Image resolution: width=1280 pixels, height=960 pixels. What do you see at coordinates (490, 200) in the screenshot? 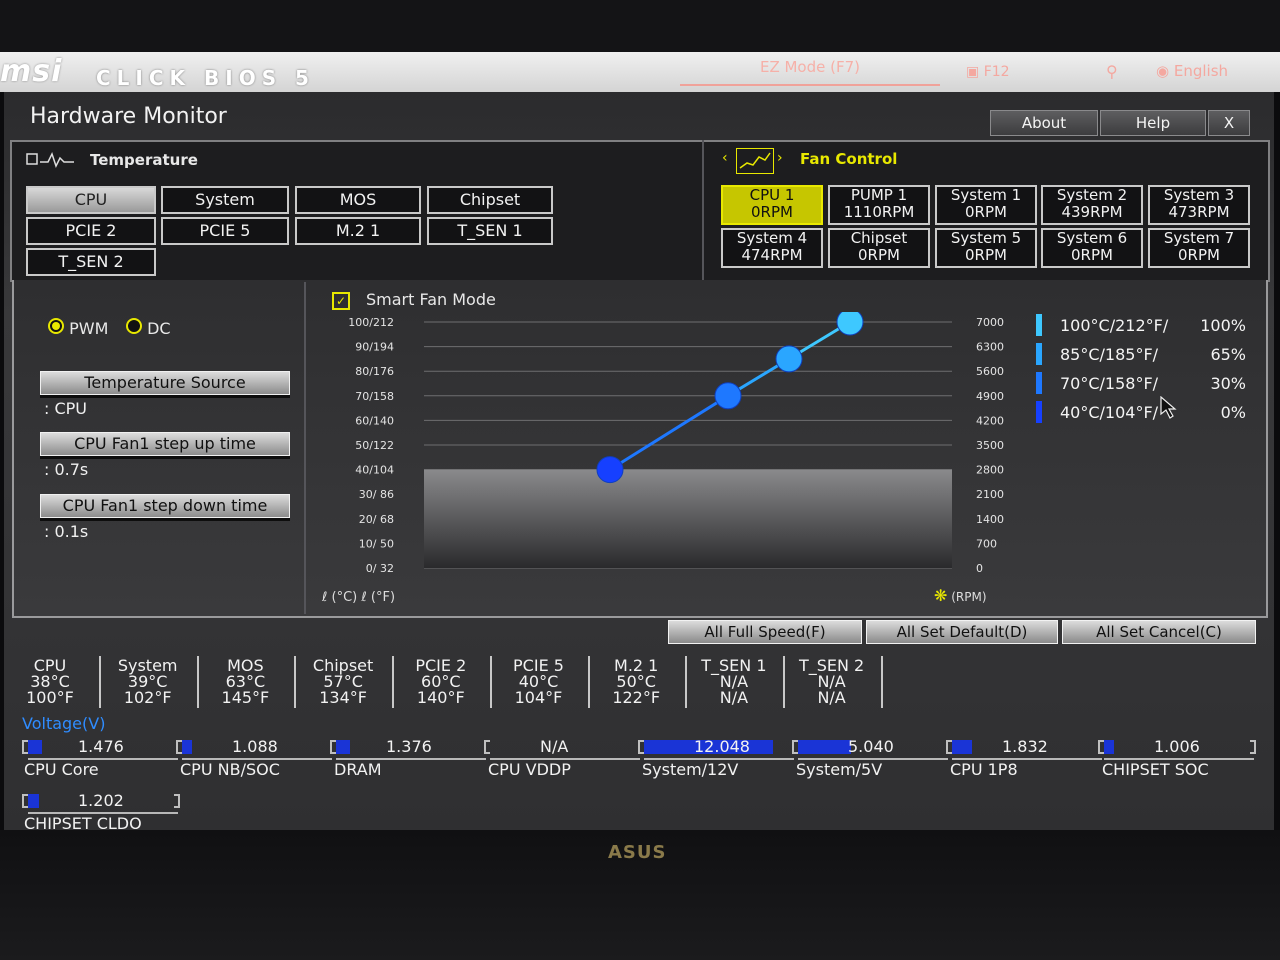
I see `temp-source-chipset: Chipset` at bounding box center [490, 200].